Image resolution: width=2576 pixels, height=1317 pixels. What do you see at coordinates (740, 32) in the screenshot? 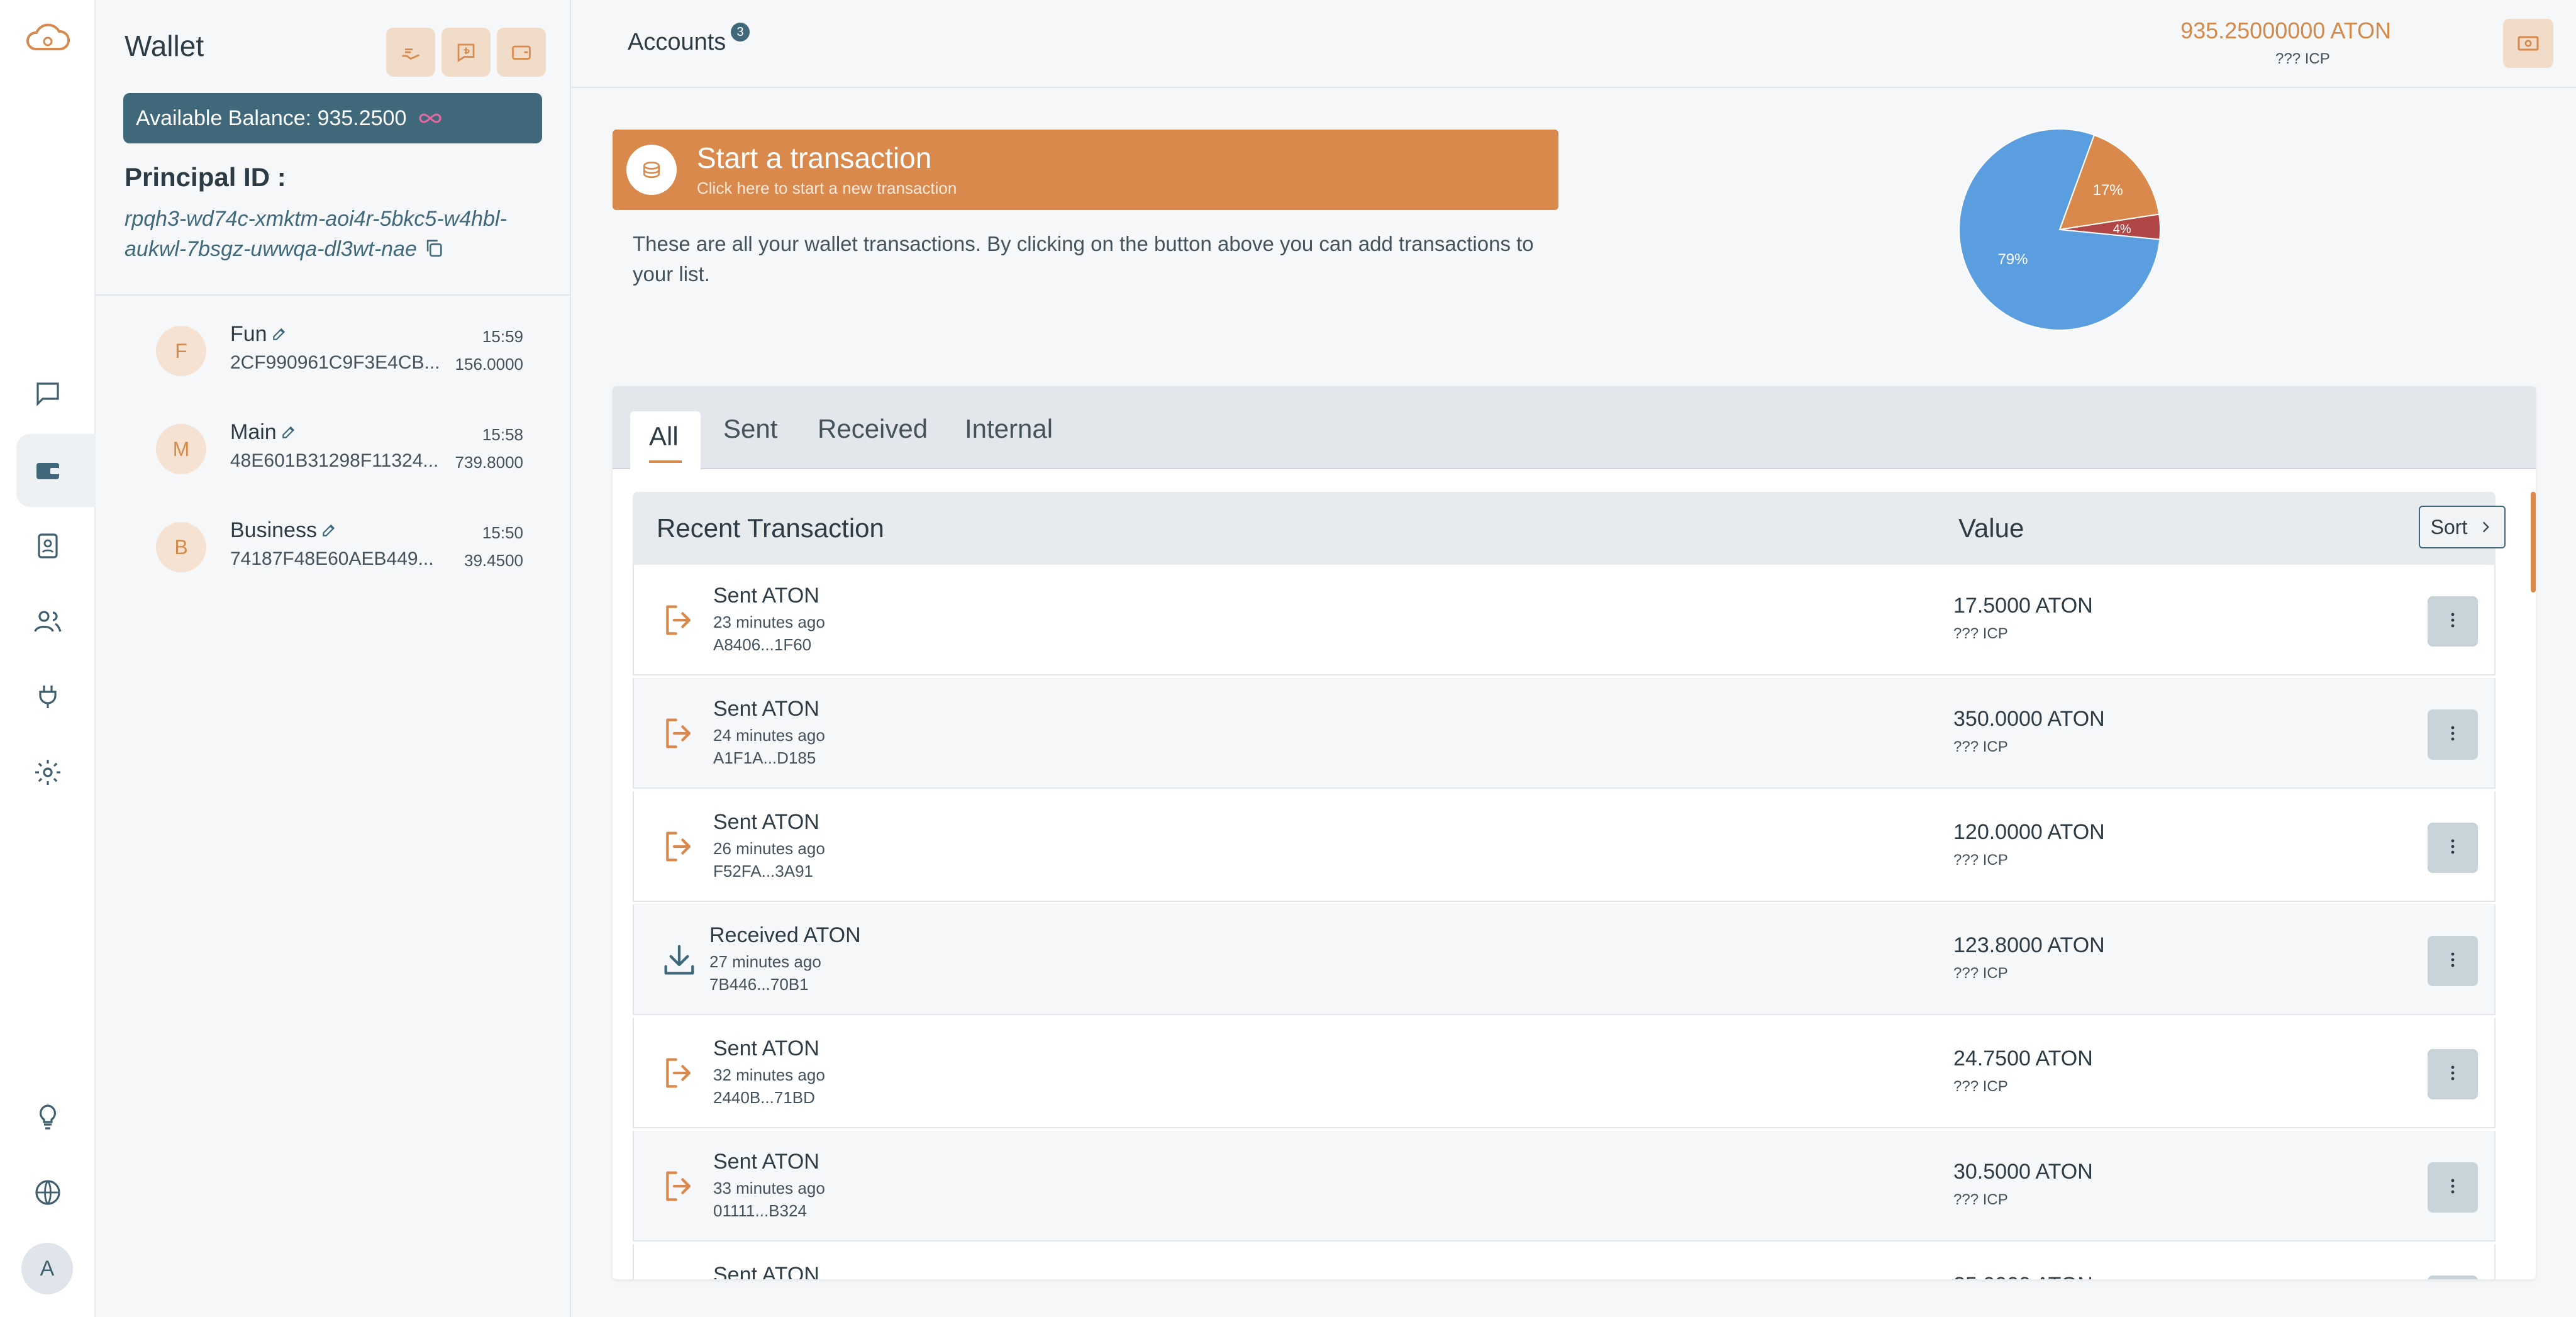
I see `accounts-count-badge: 3` at bounding box center [740, 32].